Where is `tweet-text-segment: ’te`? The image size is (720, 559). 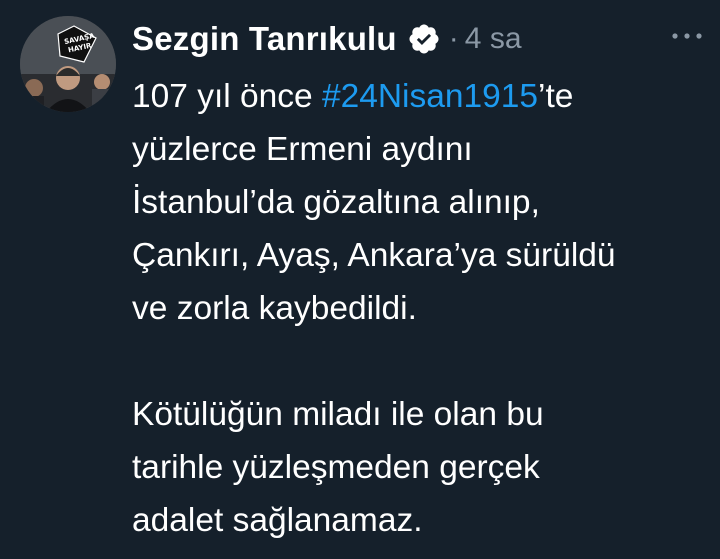 tweet-text-segment: ’te is located at coordinates (556, 96).